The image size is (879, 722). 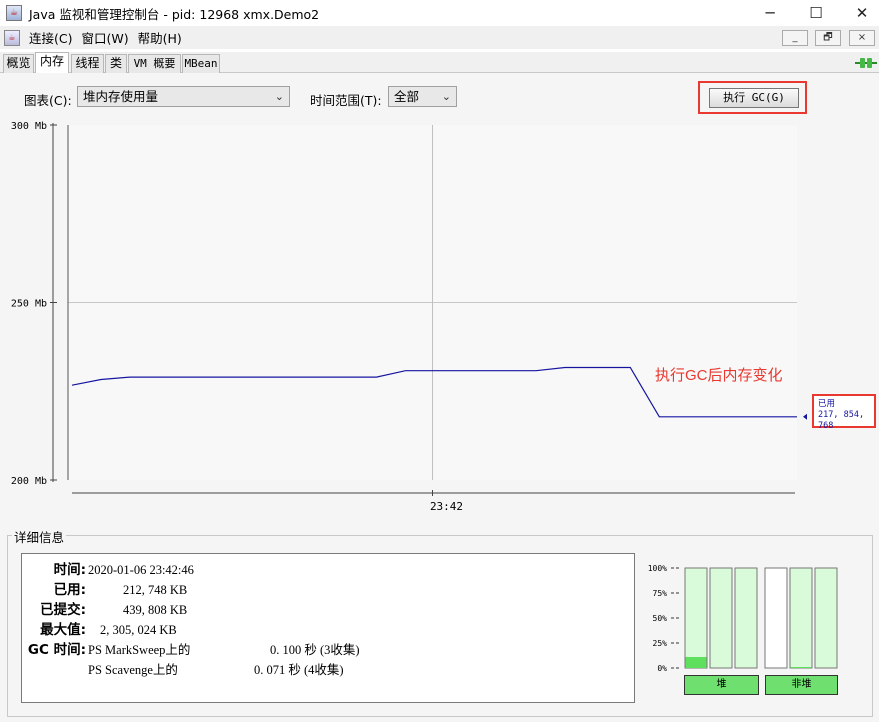 What do you see at coordinates (116, 63) in the screenshot?
I see `tab-classes: 类` at bounding box center [116, 63].